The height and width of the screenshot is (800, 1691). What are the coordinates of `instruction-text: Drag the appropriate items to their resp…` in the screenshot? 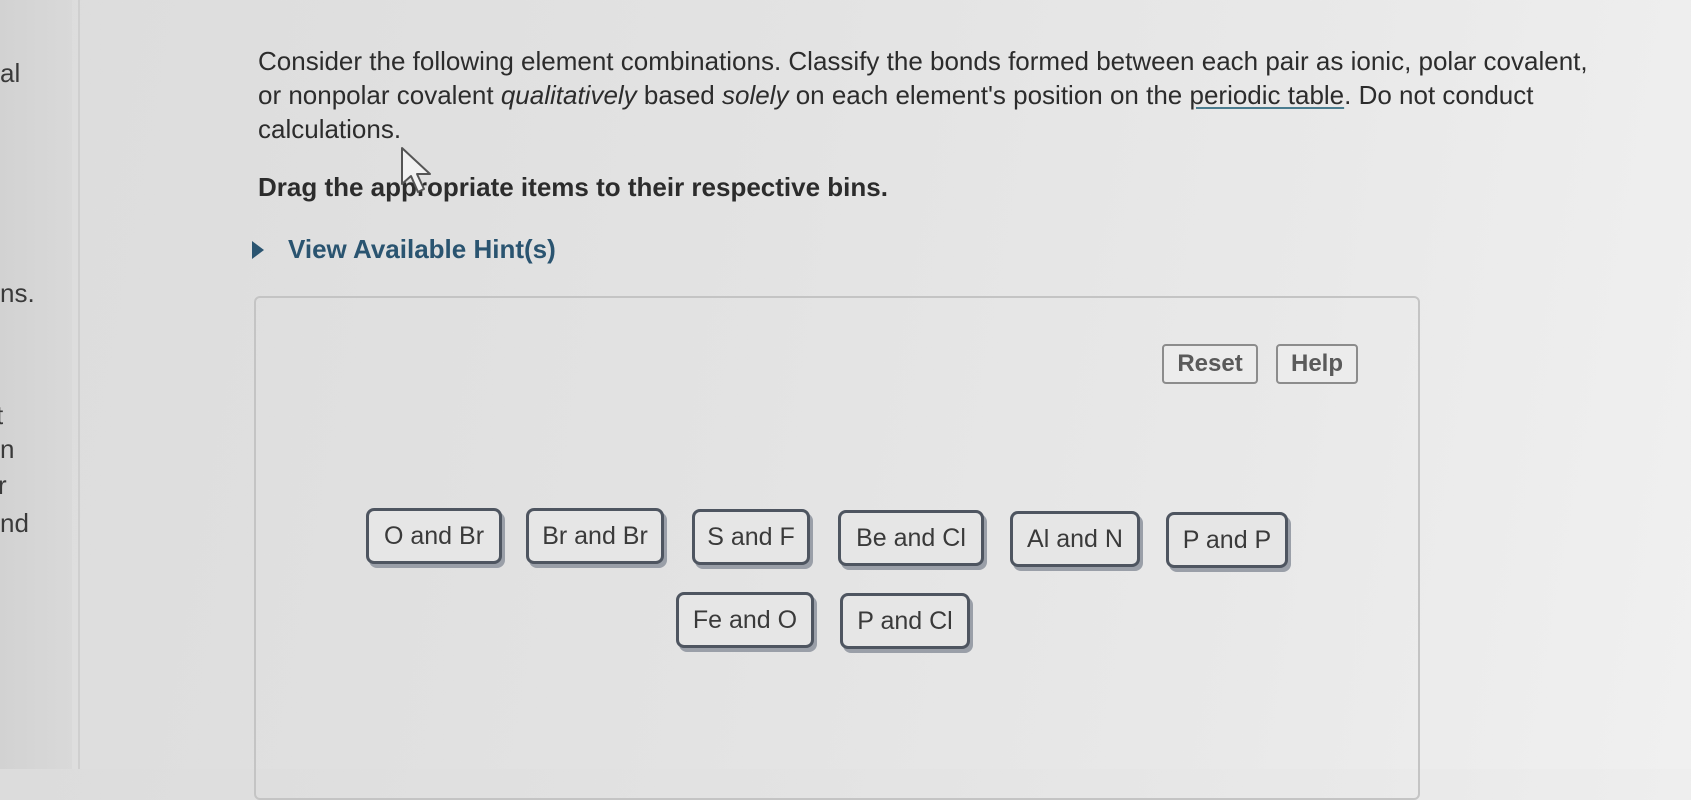 It's located at (573, 187).